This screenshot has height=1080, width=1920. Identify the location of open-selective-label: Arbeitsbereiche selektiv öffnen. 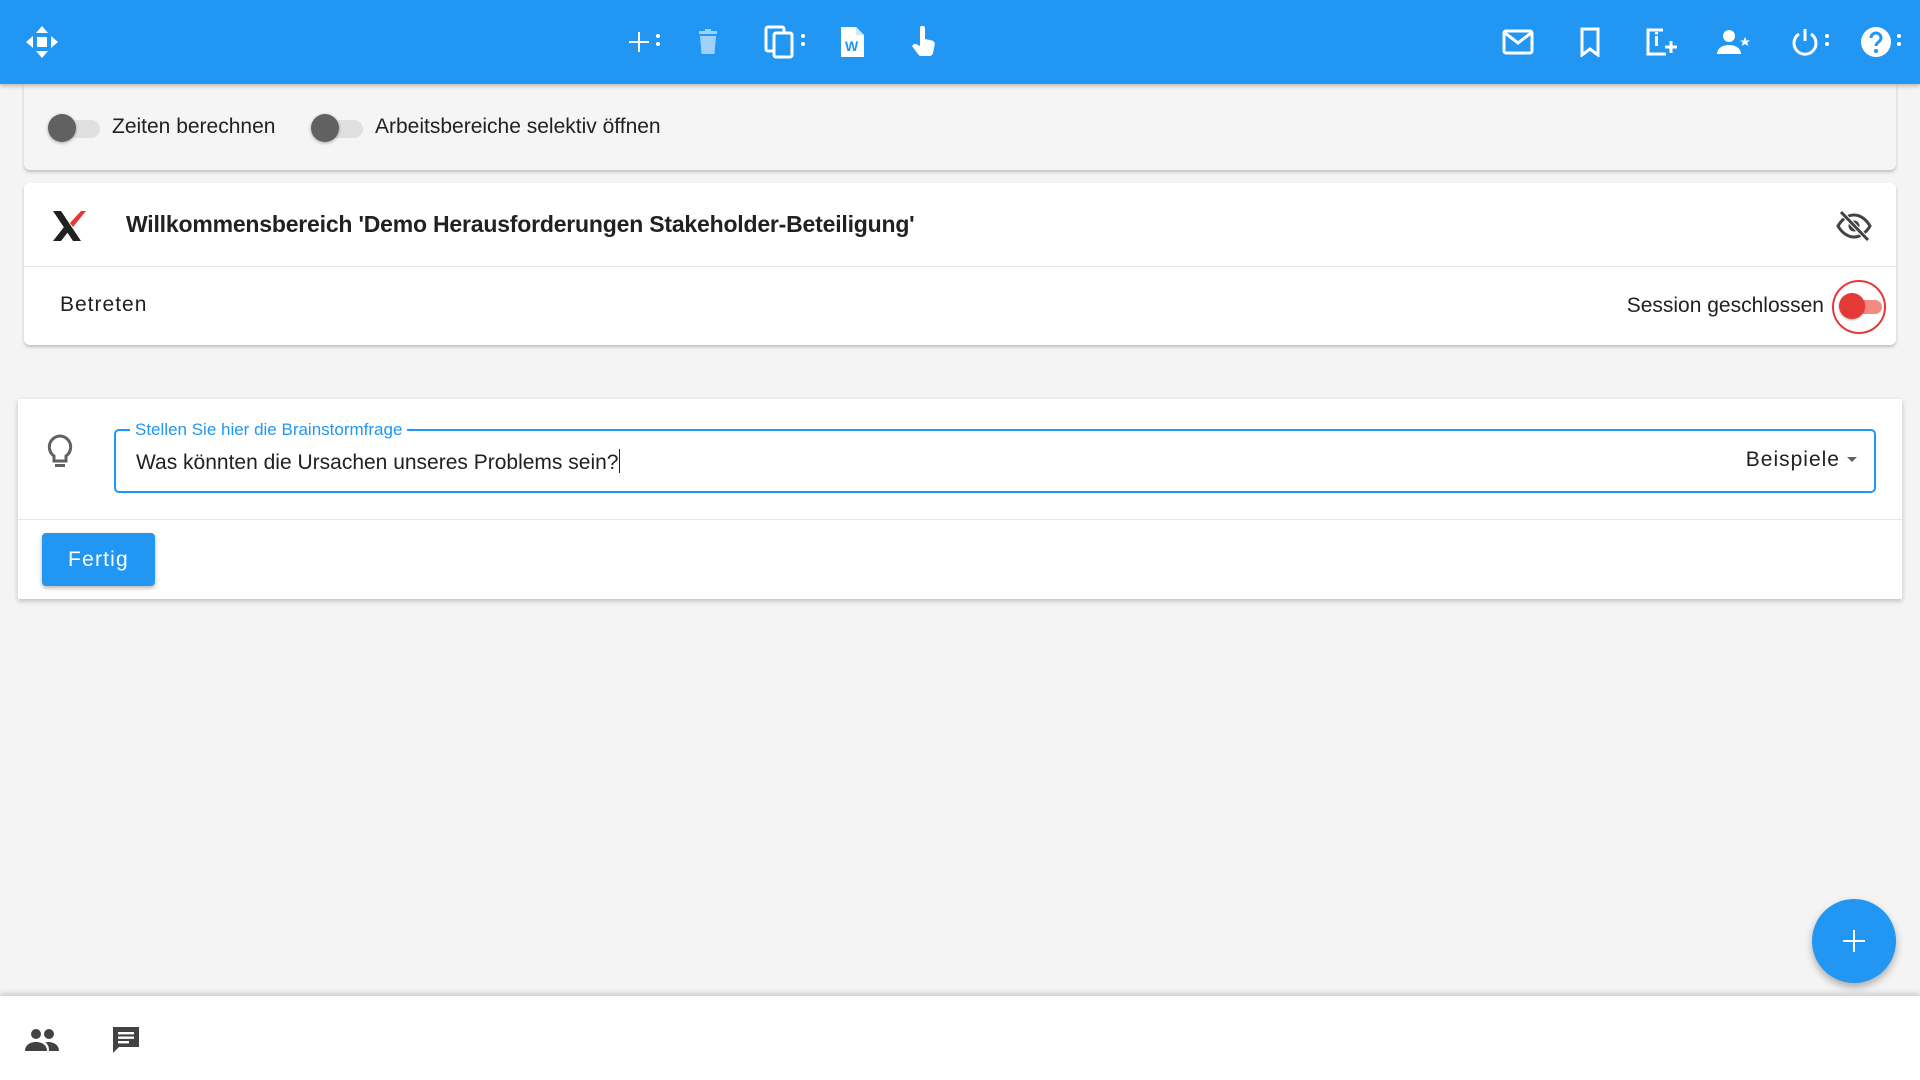
(518, 126).